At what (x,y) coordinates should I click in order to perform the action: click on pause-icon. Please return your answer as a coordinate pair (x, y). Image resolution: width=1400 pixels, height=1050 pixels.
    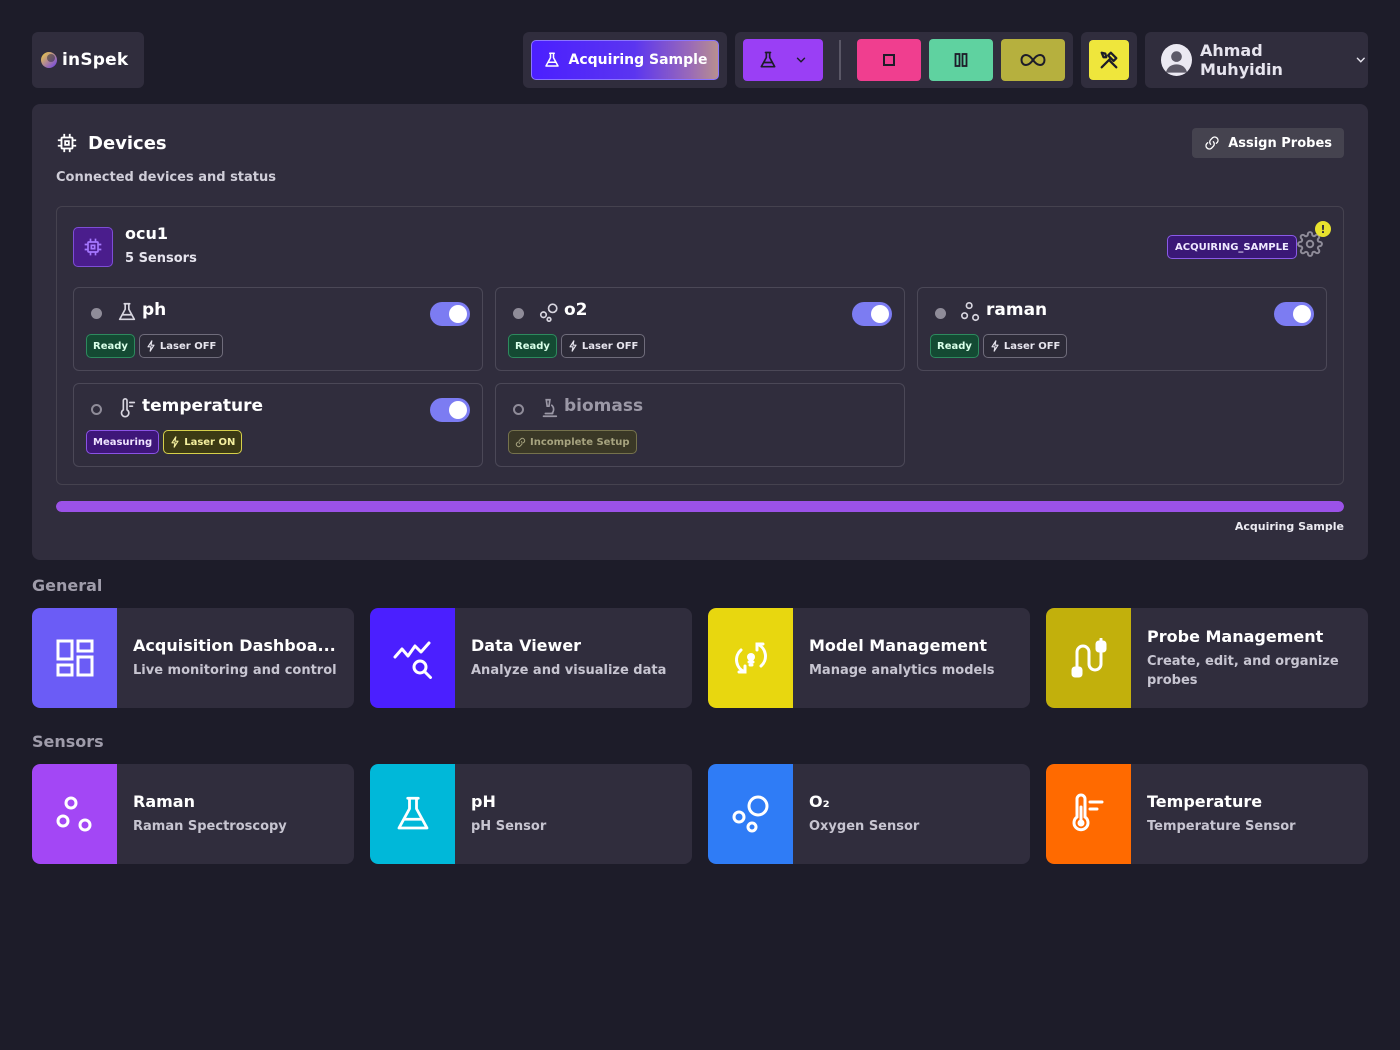
    Looking at the image, I should click on (961, 60).